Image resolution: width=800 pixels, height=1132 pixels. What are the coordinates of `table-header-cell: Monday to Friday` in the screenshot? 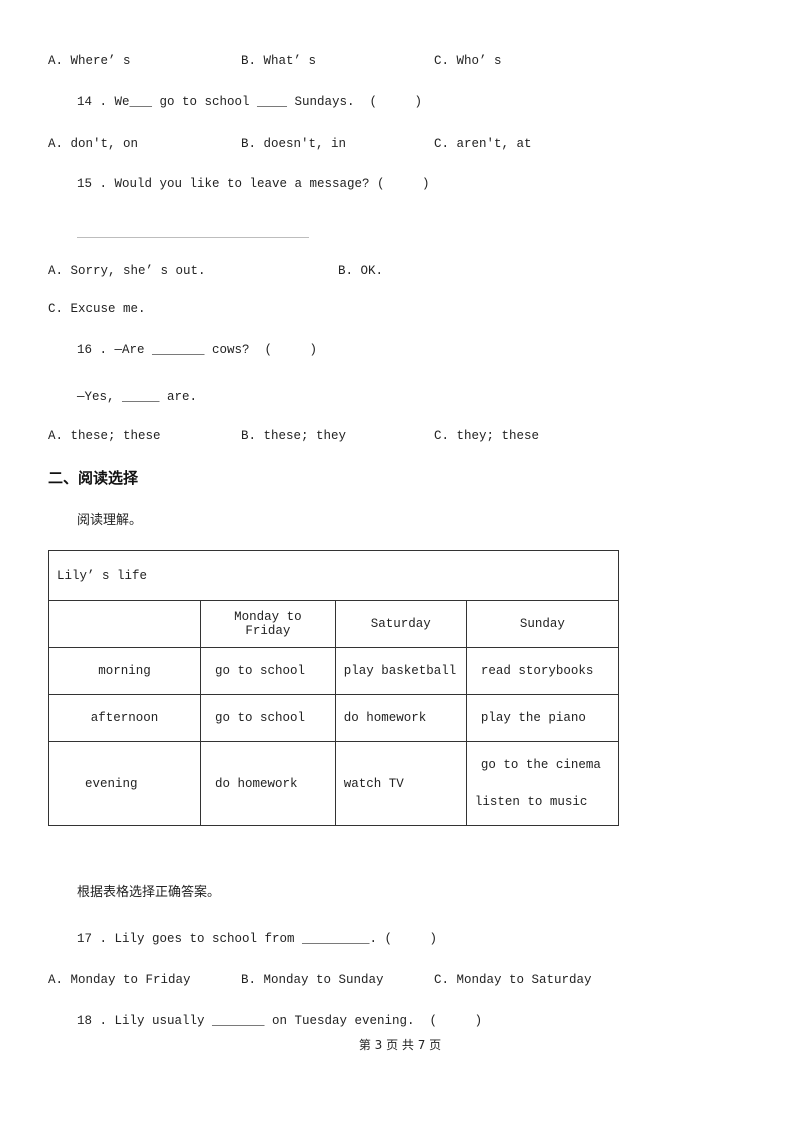 It's located at (268, 624).